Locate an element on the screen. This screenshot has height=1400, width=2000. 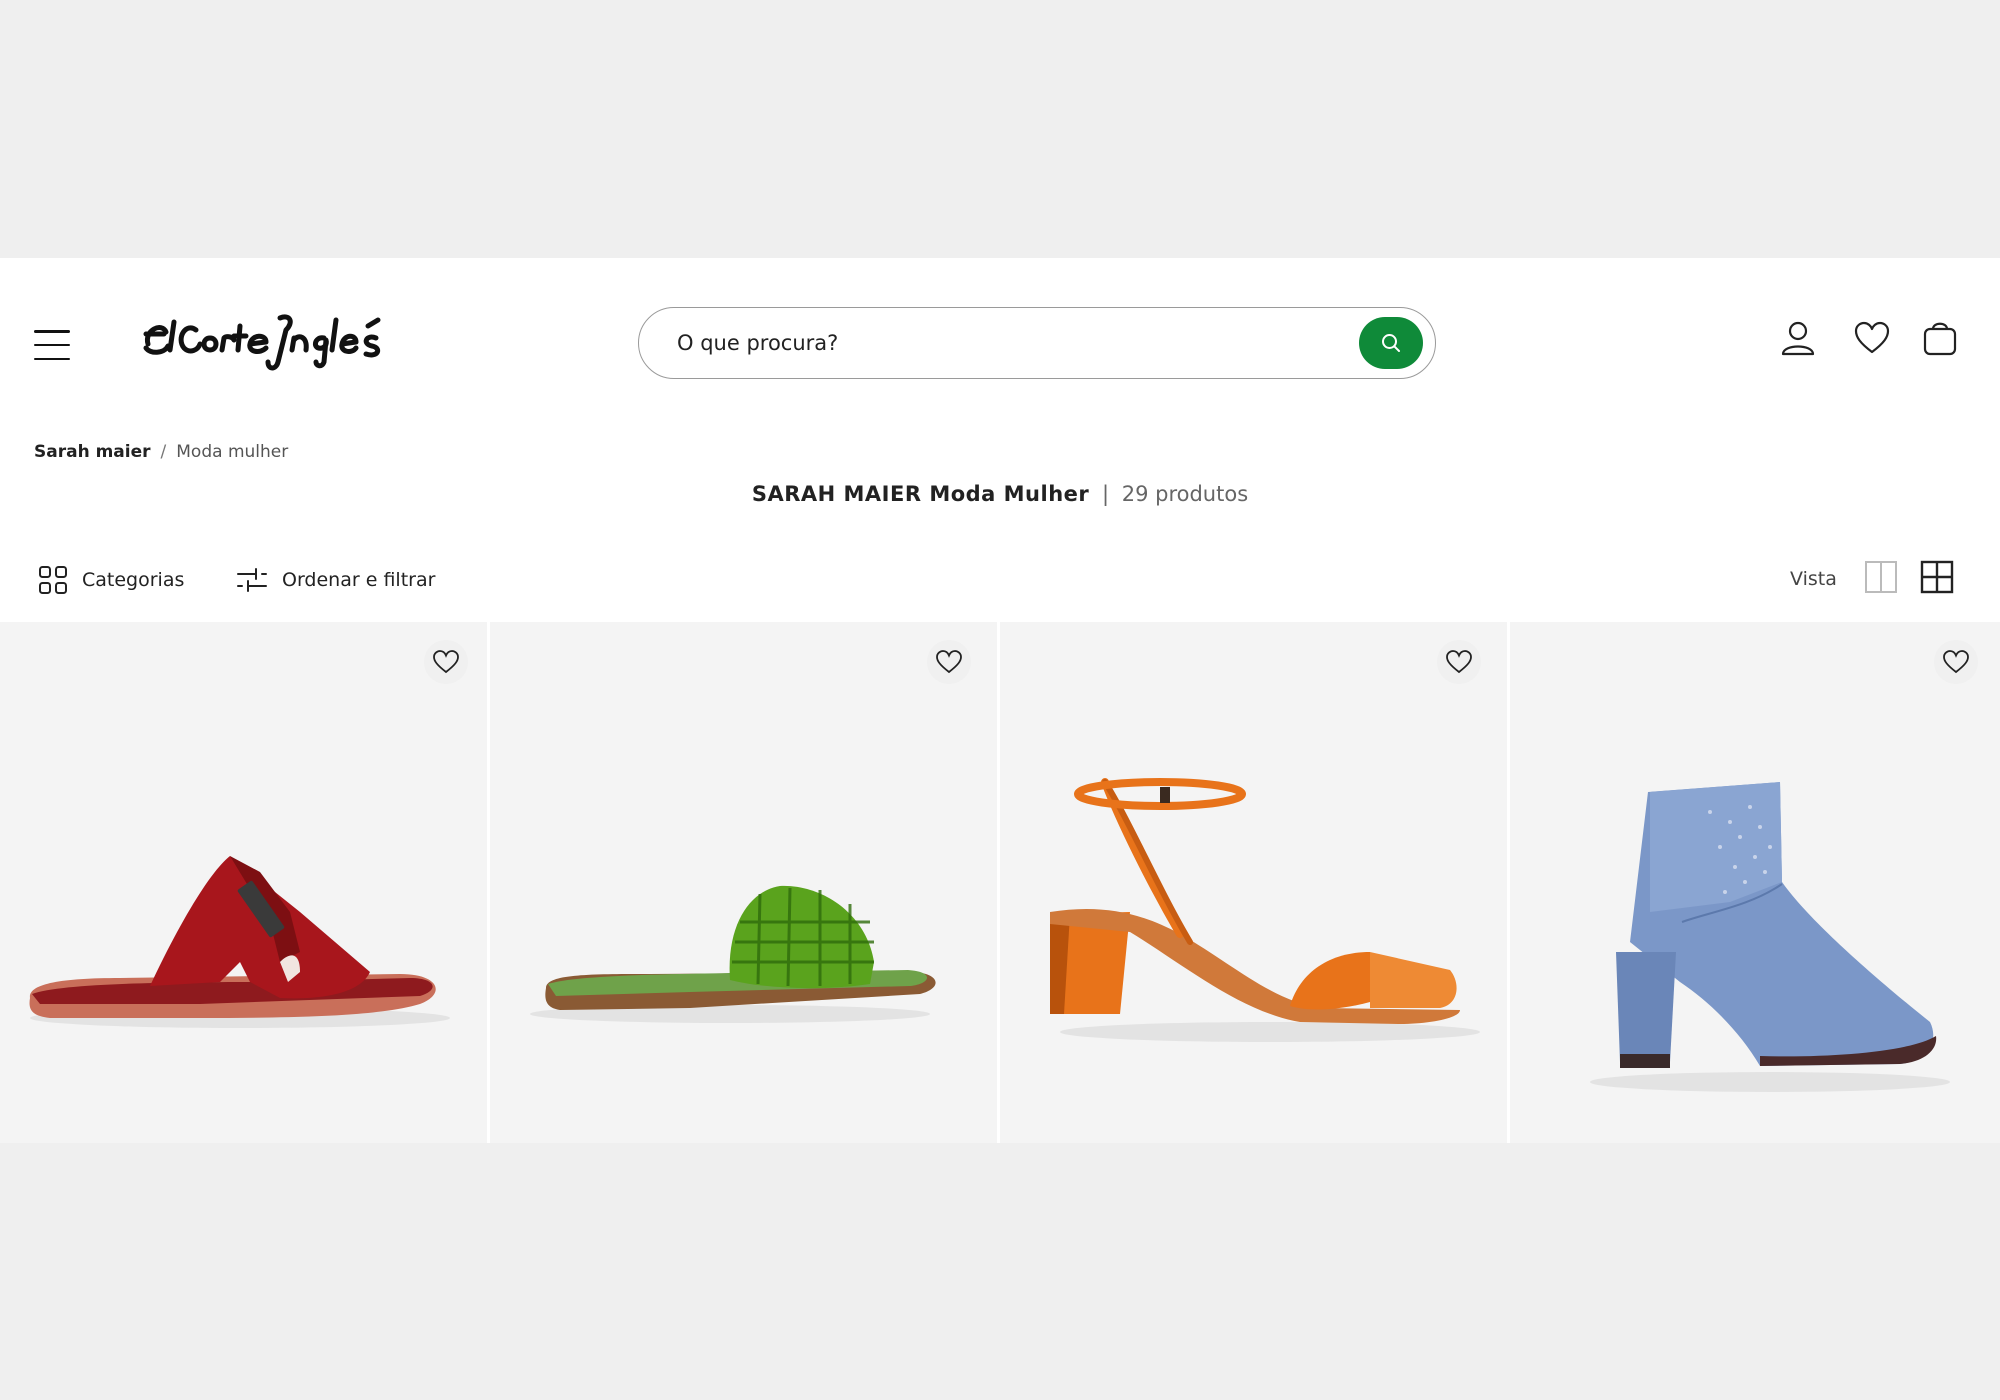
search-bar is located at coordinates (1037, 343).